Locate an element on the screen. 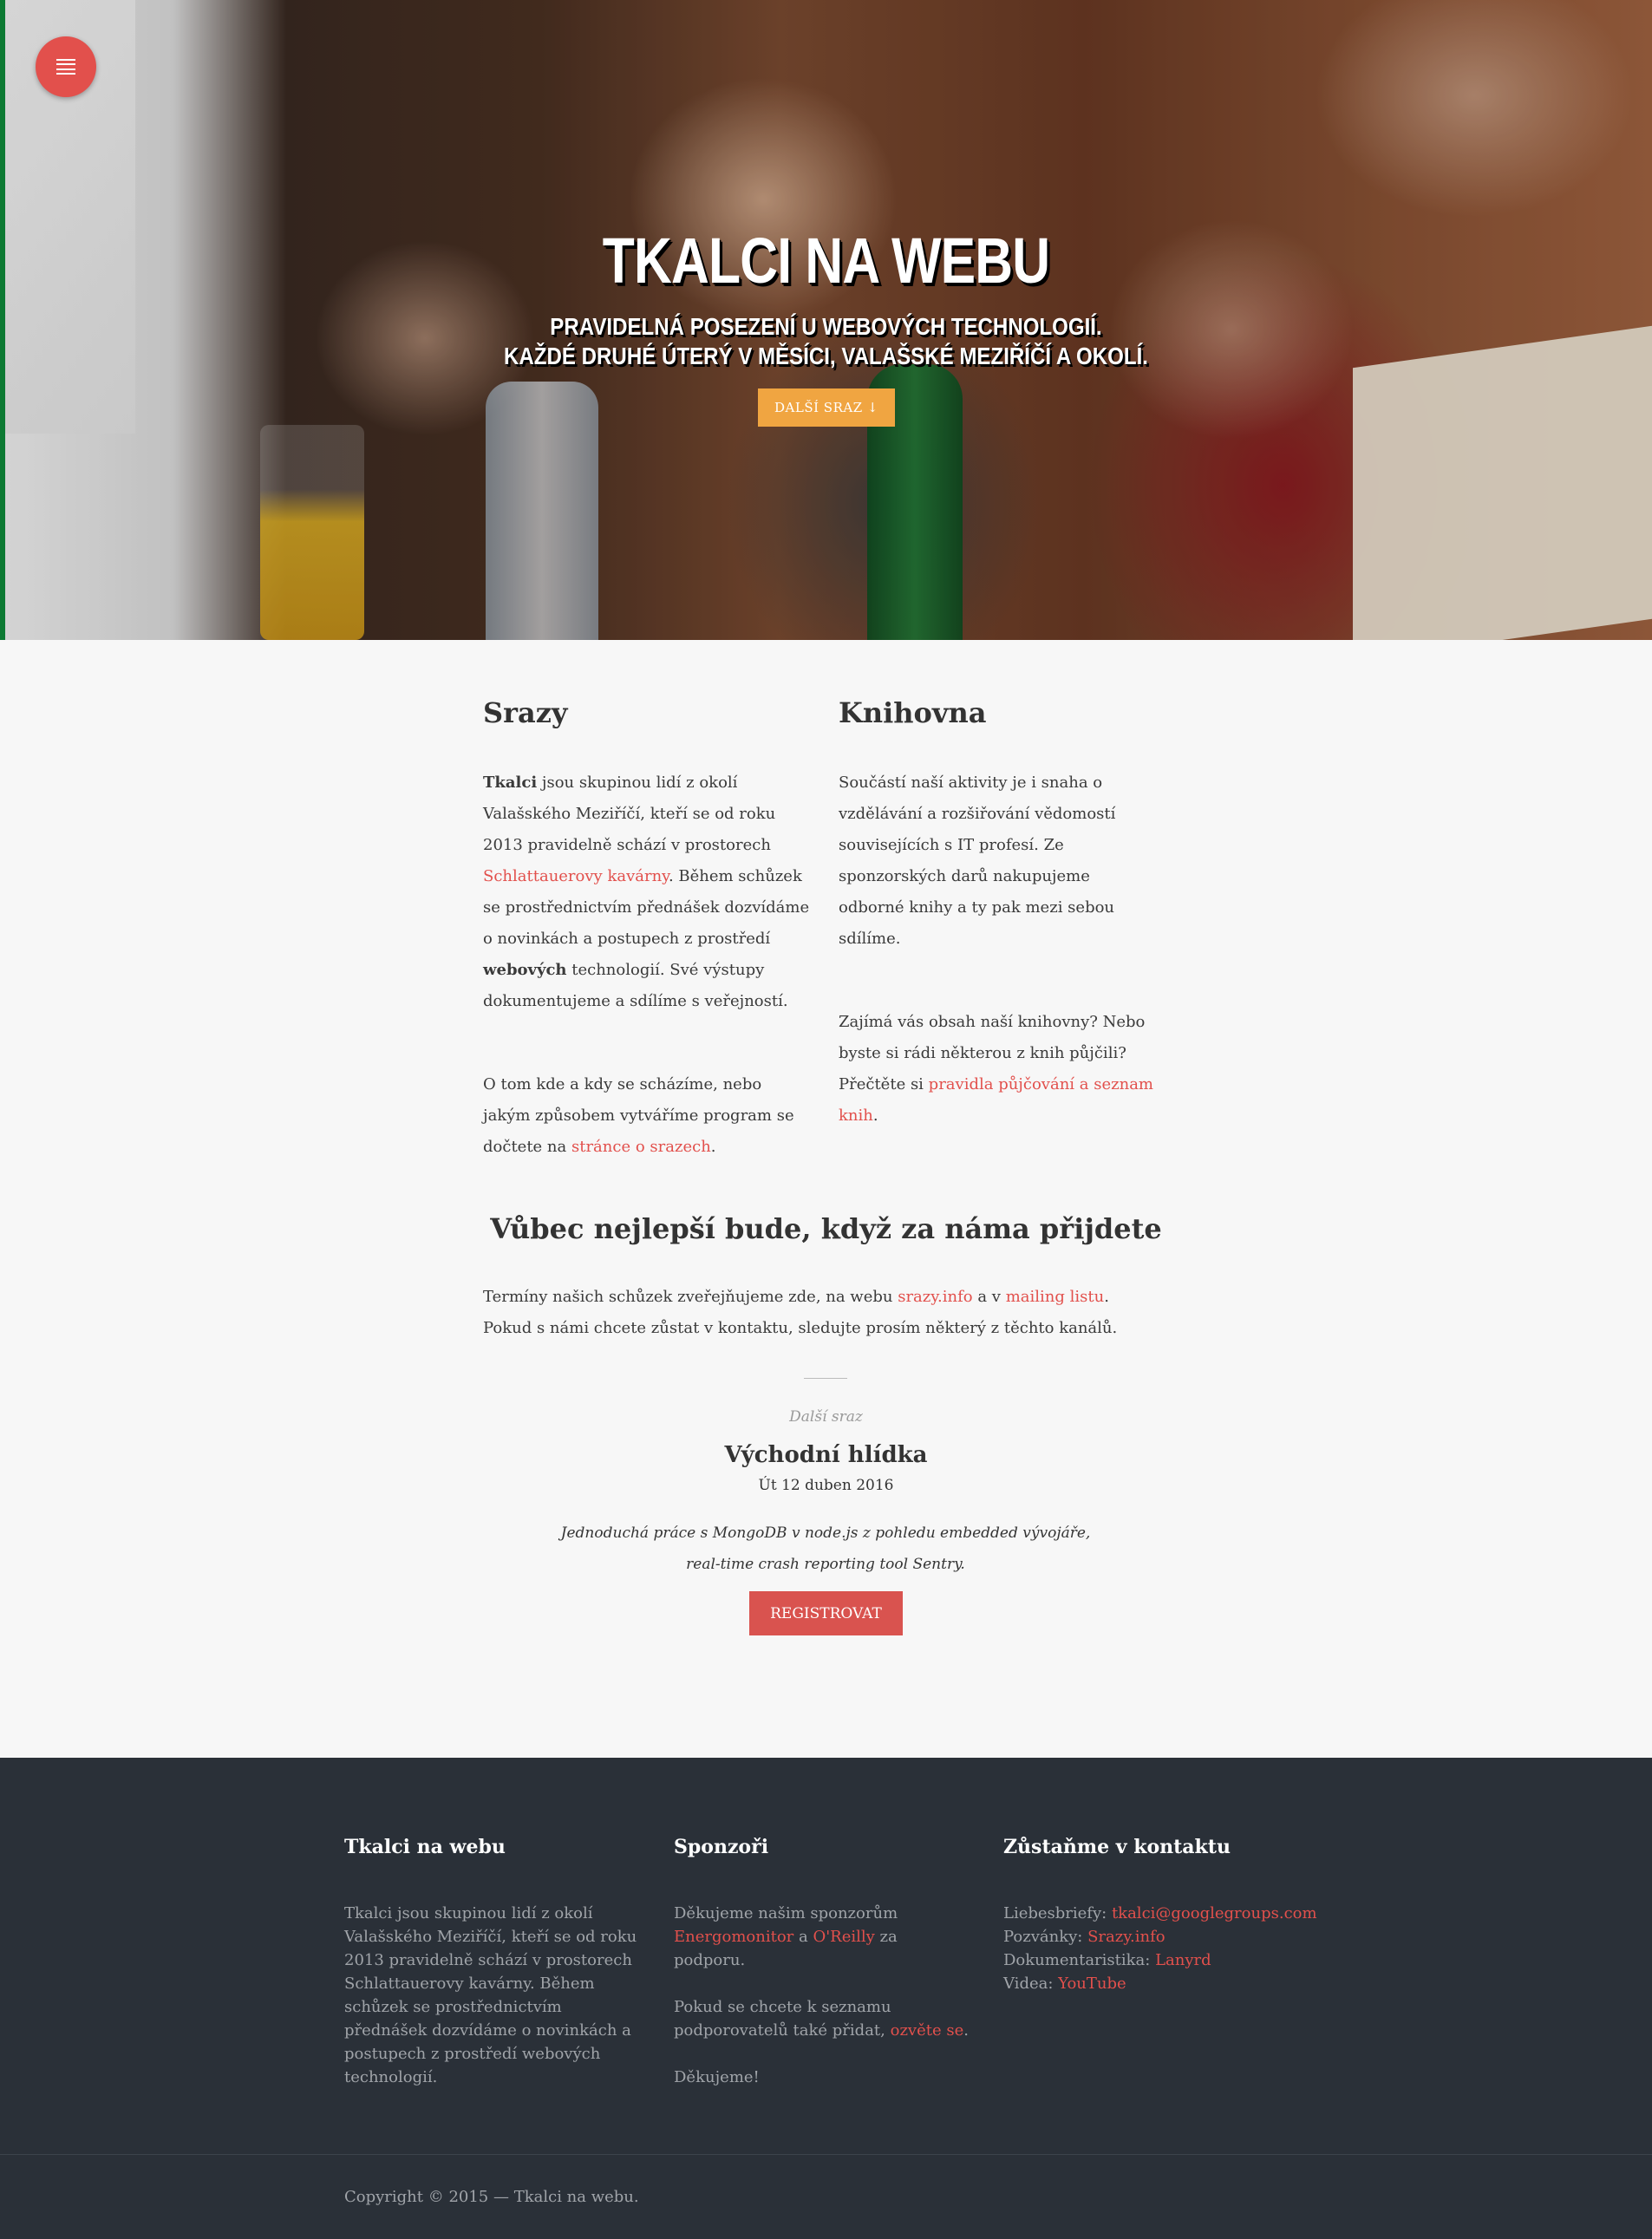  menu-icon is located at coordinates (66, 67).